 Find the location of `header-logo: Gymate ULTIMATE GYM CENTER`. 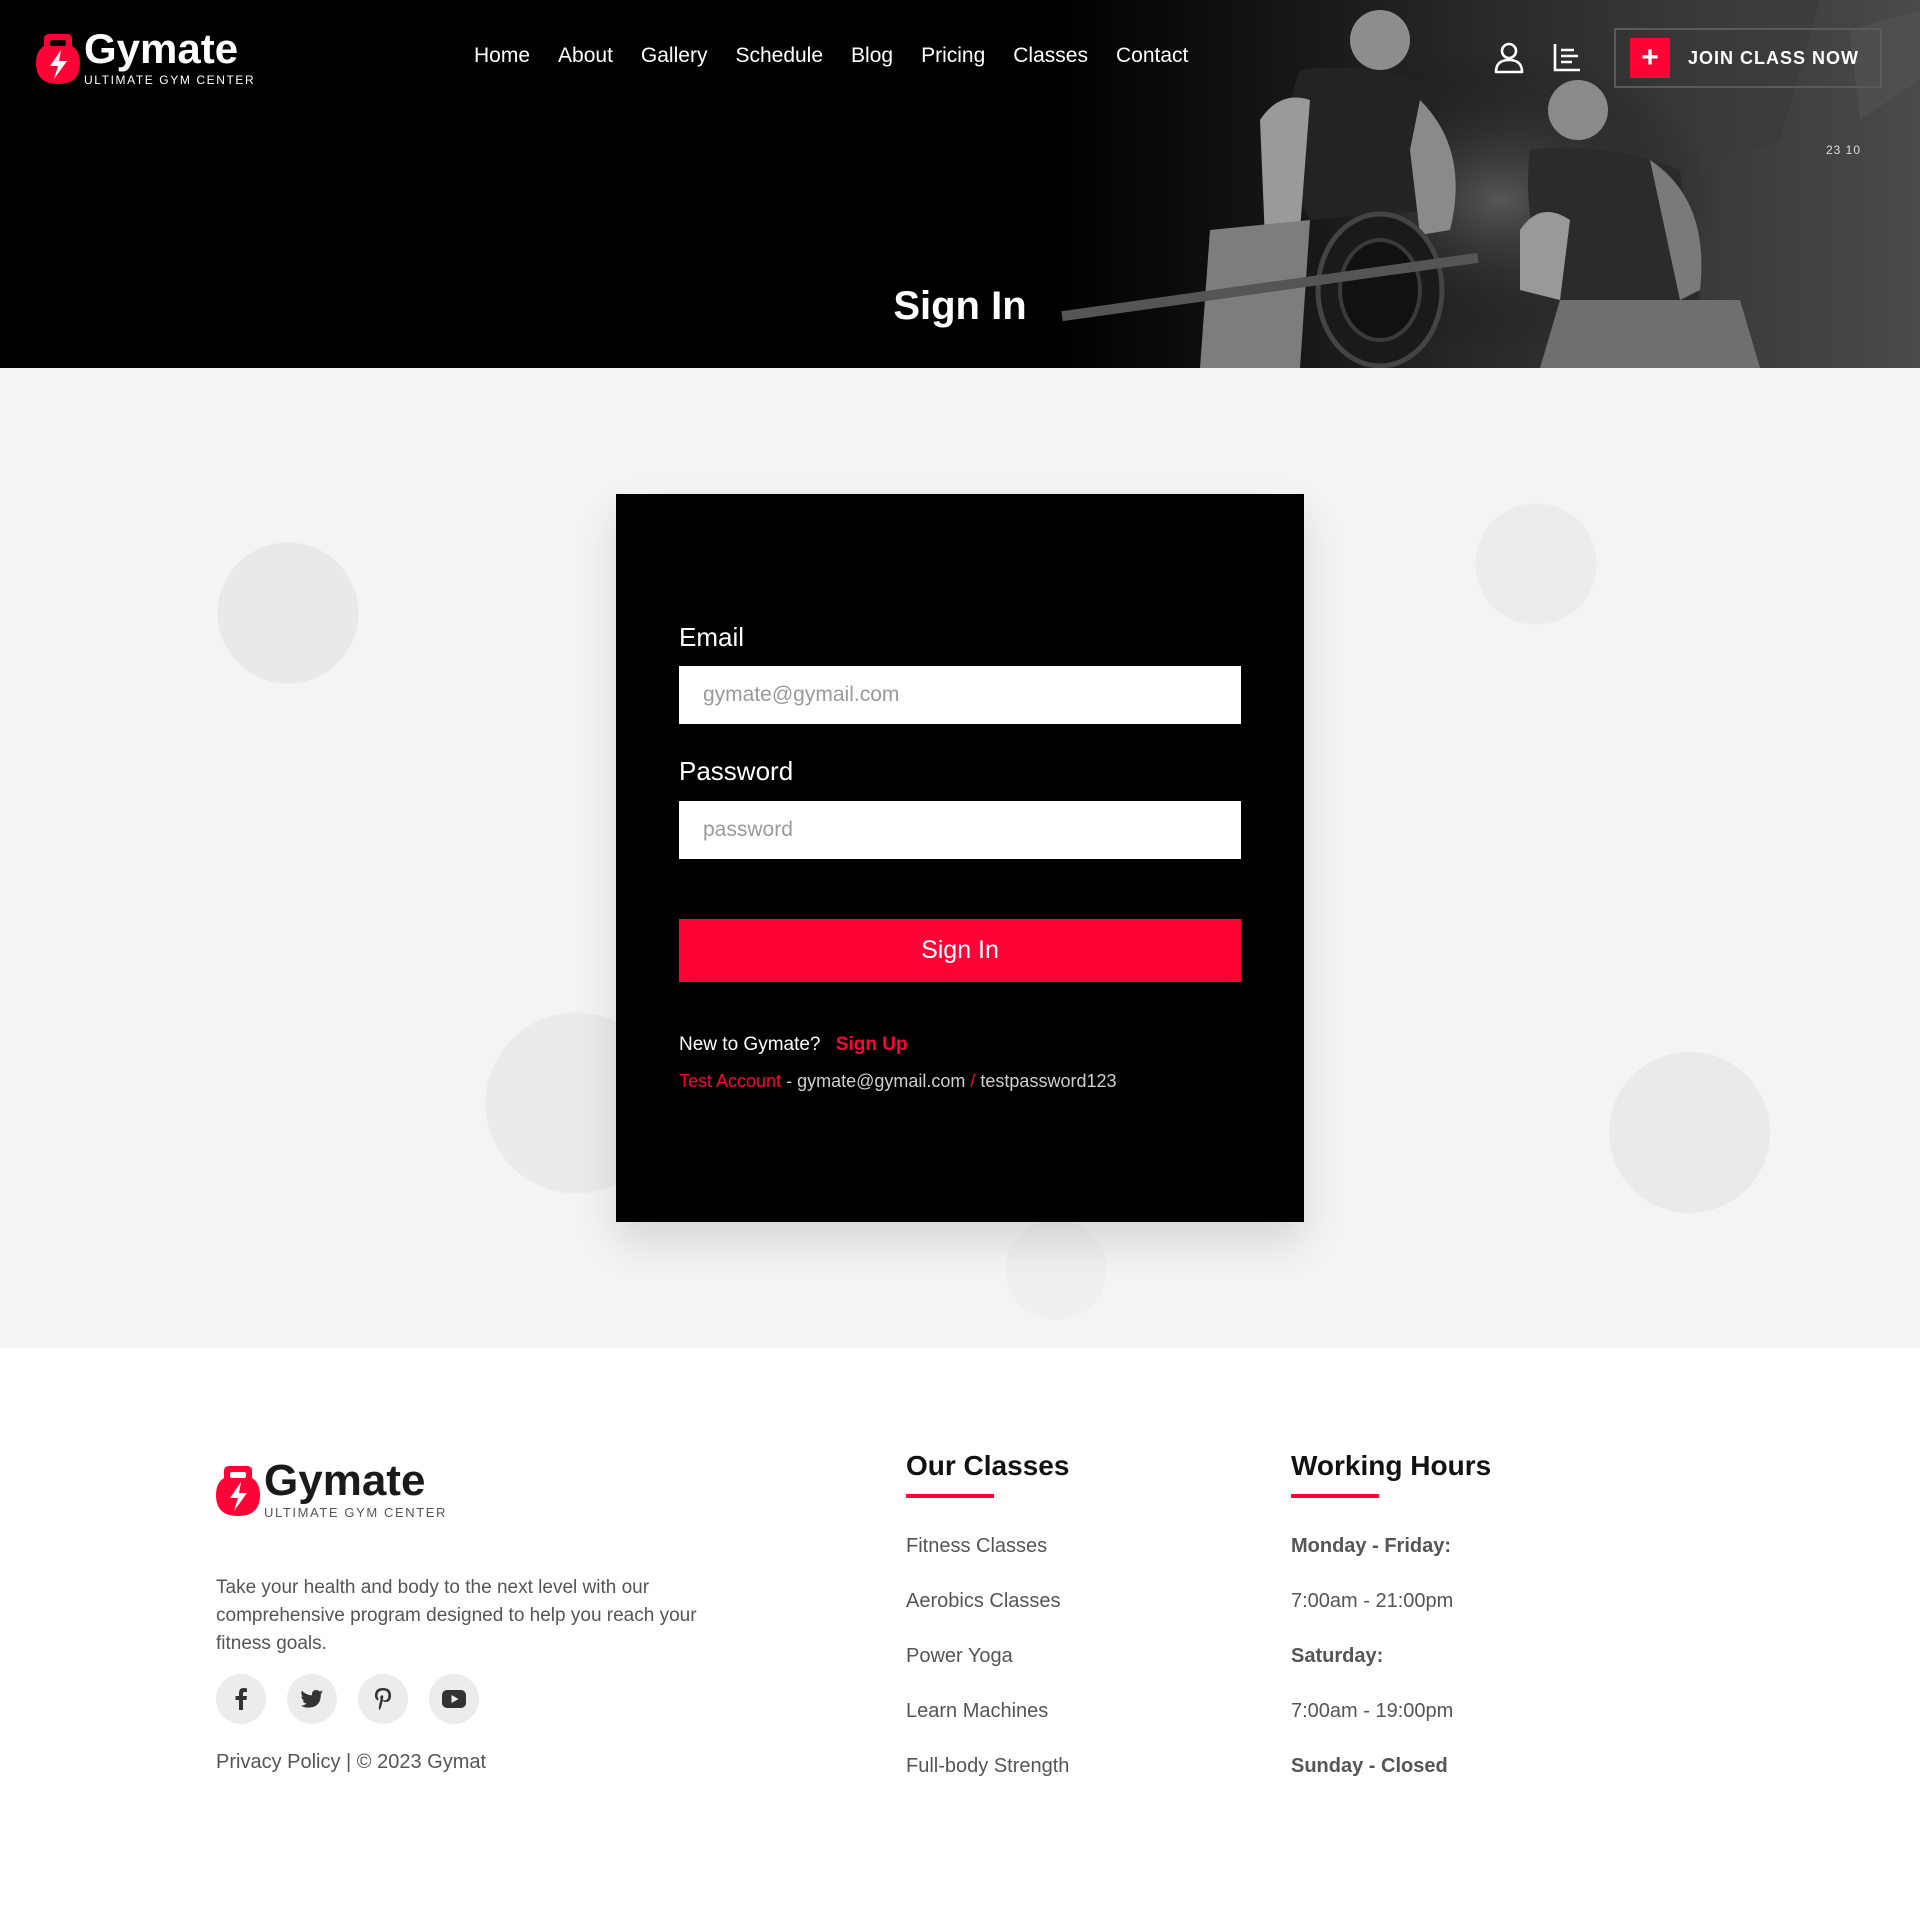

header-logo: Gymate ULTIMATE GYM CENTER is located at coordinates (145, 57).